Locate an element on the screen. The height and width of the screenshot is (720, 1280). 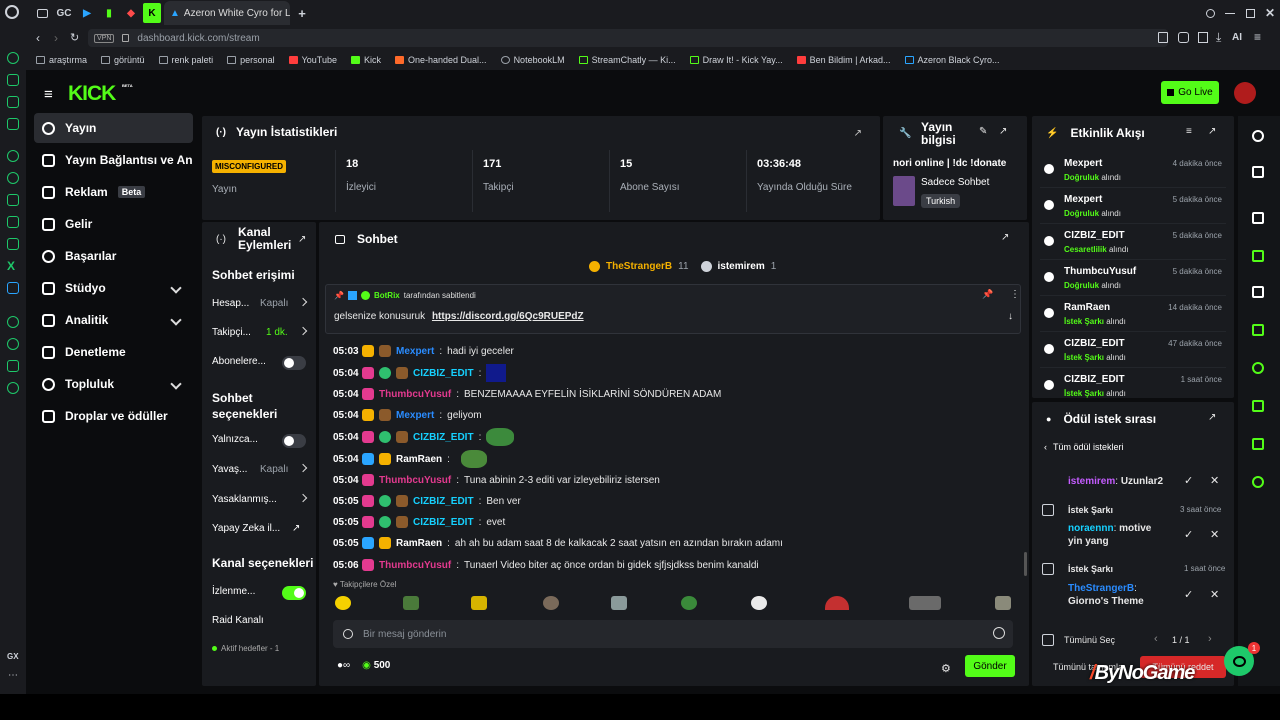
tab-icon-kick: K is located at coordinates (152, 13).